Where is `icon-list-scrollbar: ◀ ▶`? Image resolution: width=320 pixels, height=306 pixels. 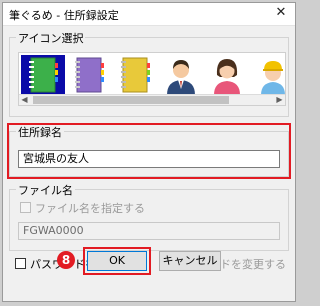
icon-list-scrollbar: ◀ ▶ is located at coordinates (152, 99).